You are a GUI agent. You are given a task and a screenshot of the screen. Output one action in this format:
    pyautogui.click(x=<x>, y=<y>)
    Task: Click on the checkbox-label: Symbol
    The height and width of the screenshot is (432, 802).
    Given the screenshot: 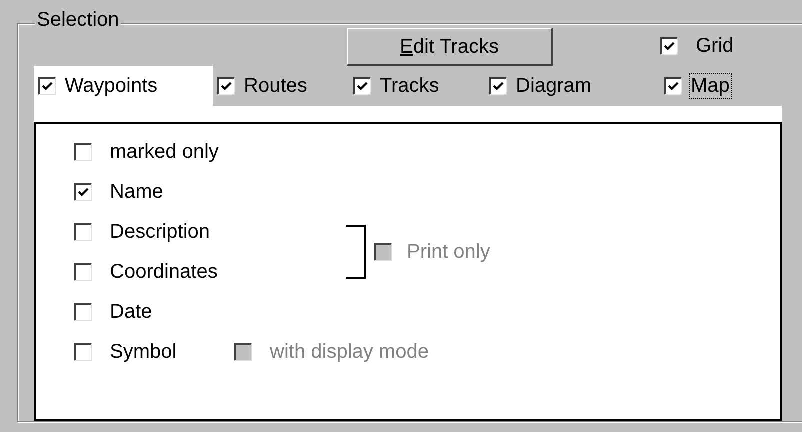 What is the action you would take?
    pyautogui.click(x=143, y=352)
    